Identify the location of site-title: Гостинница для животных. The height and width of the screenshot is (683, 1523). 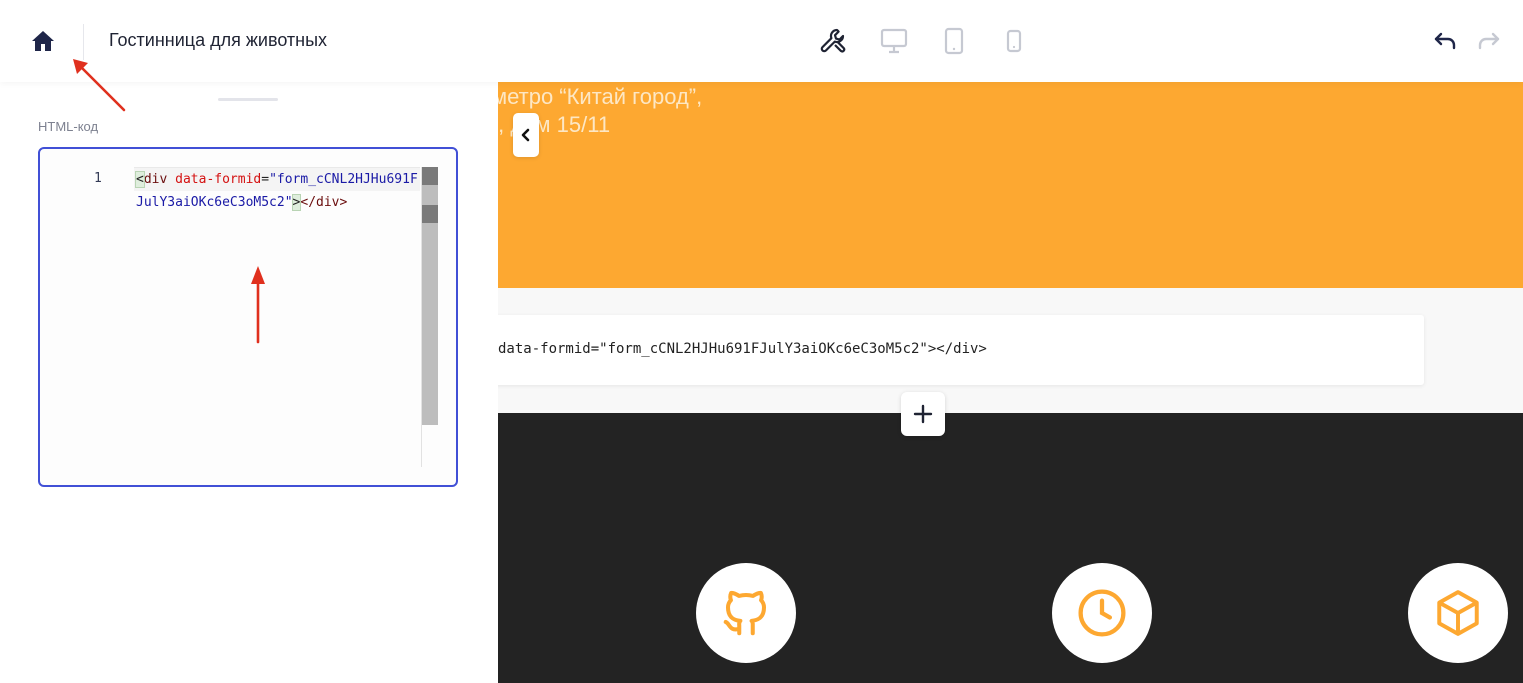
(218, 40).